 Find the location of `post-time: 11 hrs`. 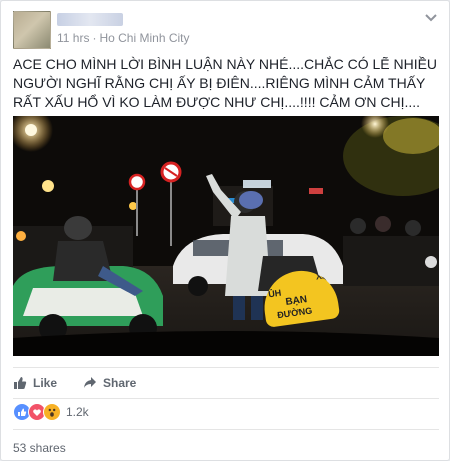

post-time: 11 hrs is located at coordinates (73, 38).